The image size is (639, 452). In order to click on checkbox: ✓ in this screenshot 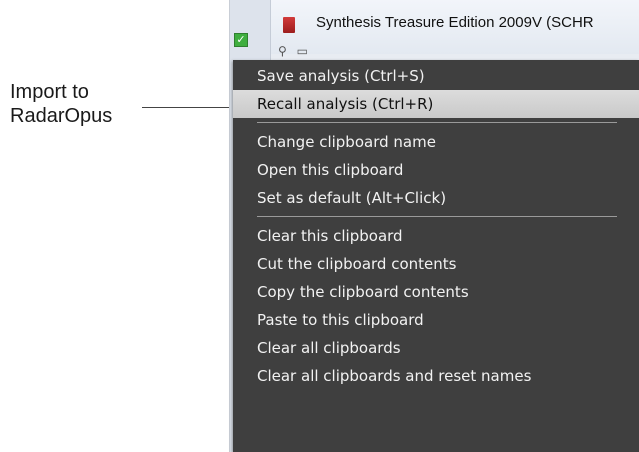, I will do `click(241, 40)`.